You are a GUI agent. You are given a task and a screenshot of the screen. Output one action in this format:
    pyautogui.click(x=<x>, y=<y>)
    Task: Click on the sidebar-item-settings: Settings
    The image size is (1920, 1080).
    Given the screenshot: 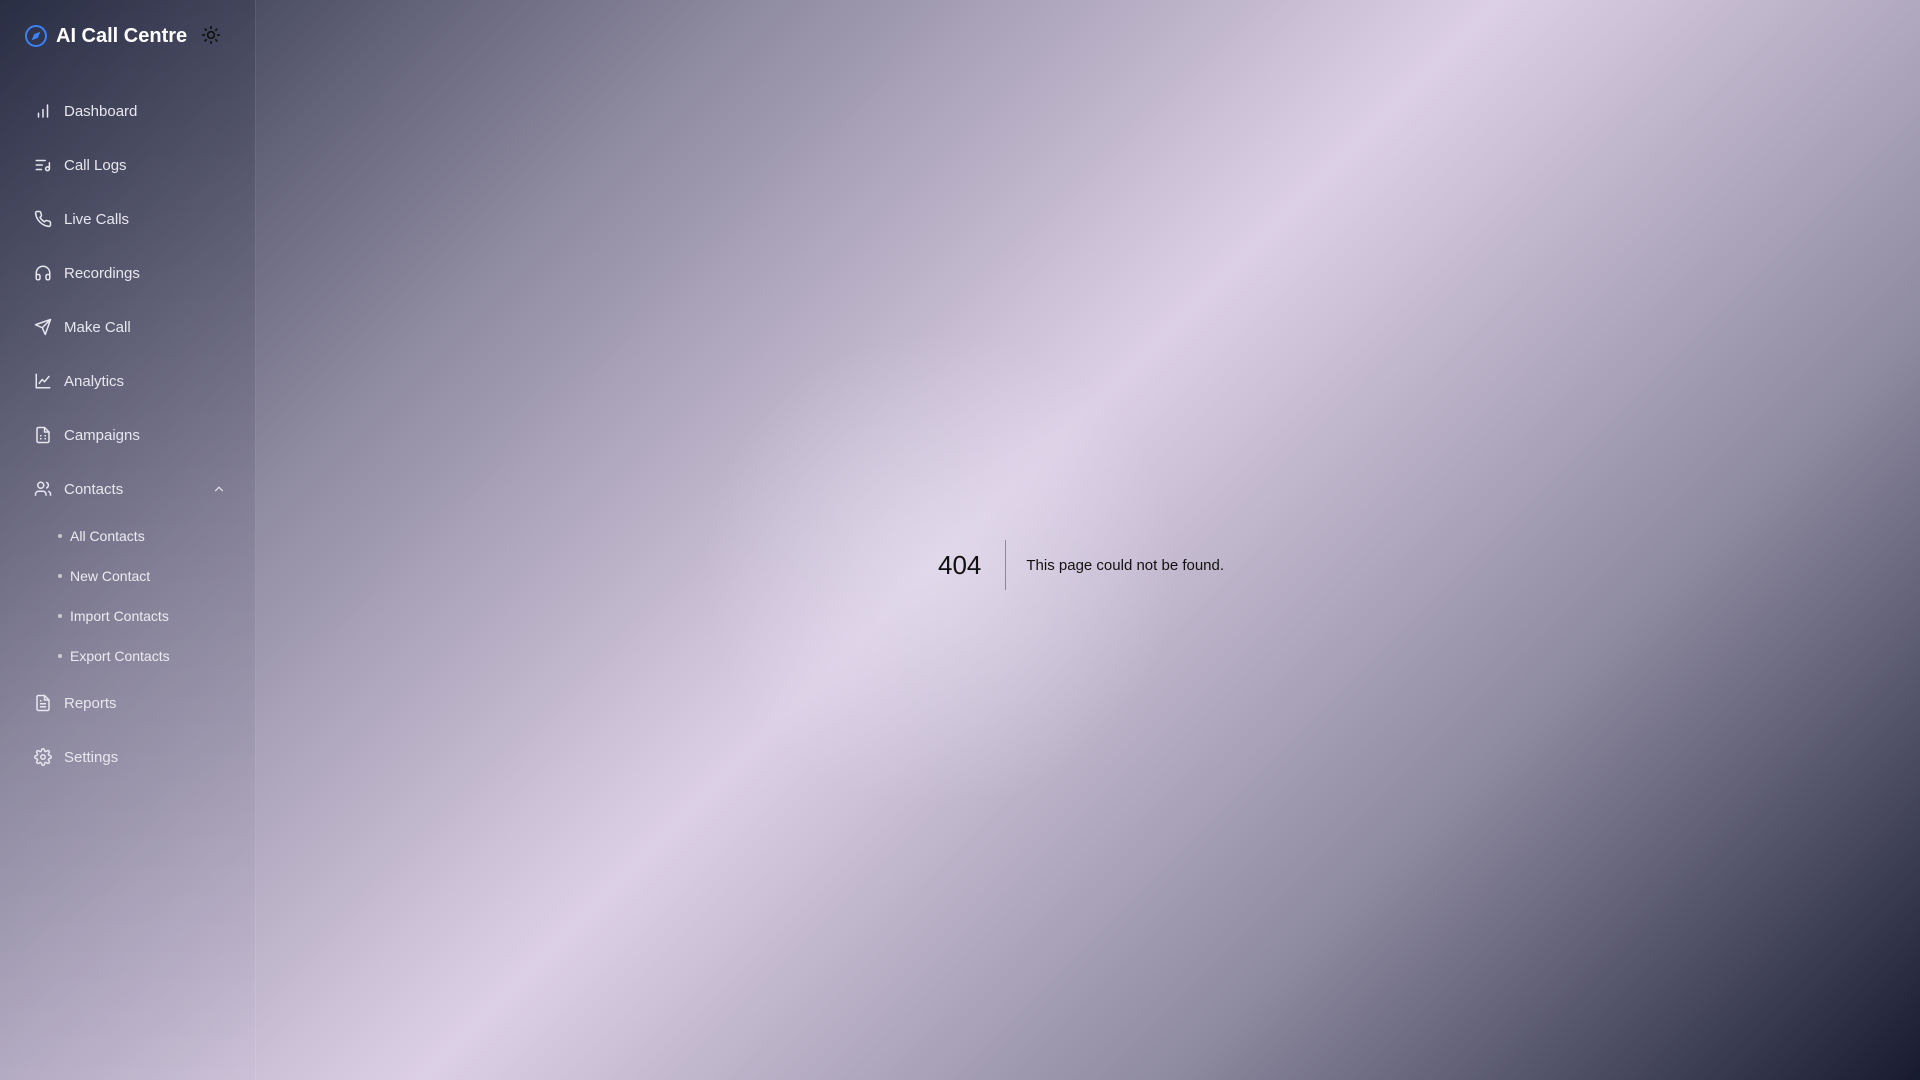 What is the action you would take?
    pyautogui.click(x=128, y=757)
    